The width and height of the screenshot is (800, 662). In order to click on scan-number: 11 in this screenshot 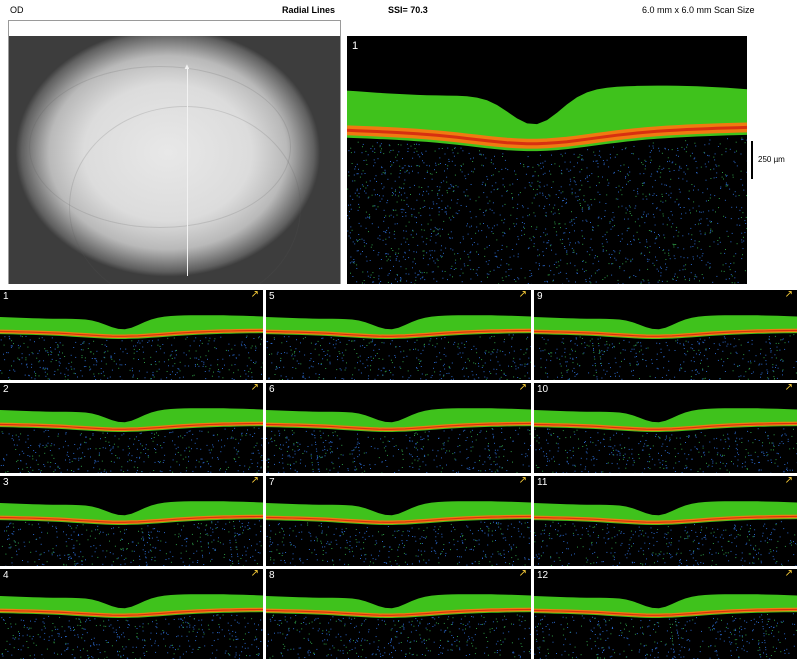, I will do `click(542, 482)`.